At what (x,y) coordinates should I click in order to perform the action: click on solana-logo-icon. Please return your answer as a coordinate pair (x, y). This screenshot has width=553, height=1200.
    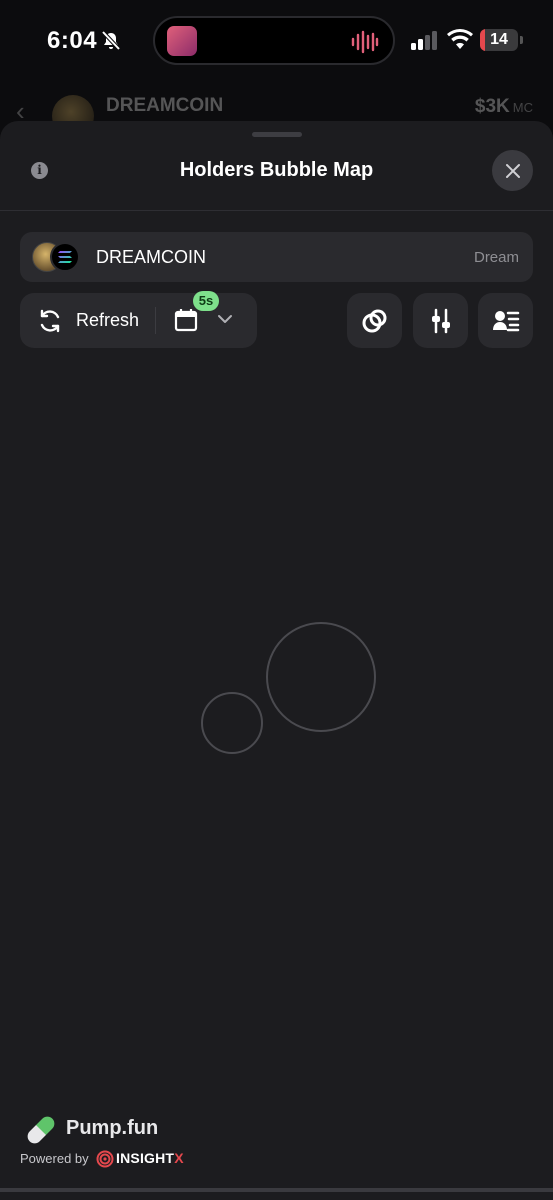
    Looking at the image, I should click on (65, 257).